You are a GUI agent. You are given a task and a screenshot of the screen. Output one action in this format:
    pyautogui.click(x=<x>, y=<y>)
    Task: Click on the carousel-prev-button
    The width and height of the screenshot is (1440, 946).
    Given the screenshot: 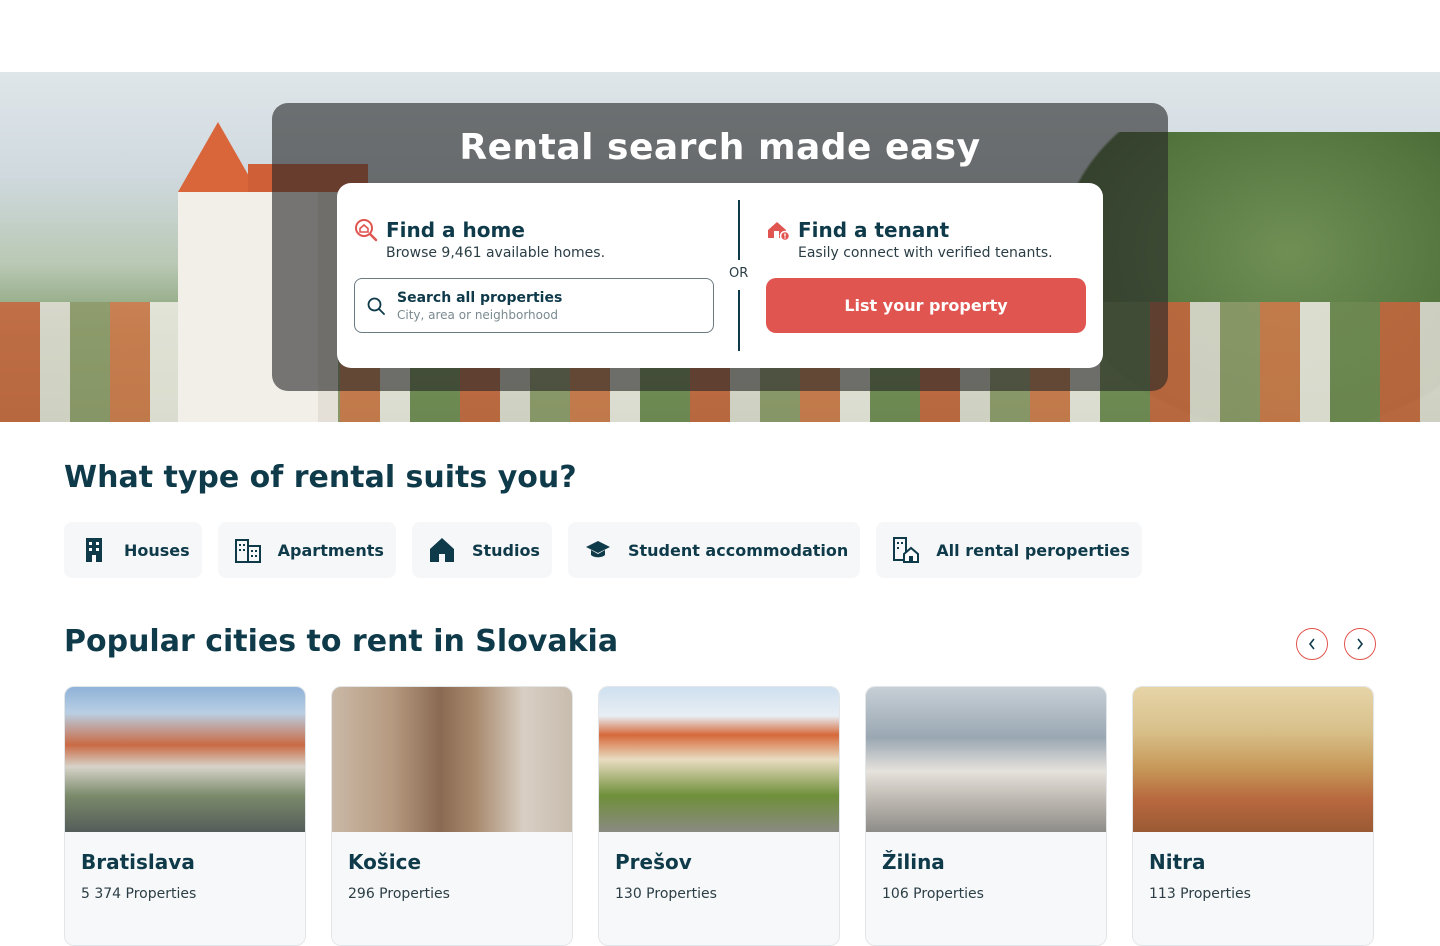 What is the action you would take?
    pyautogui.click(x=1312, y=644)
    